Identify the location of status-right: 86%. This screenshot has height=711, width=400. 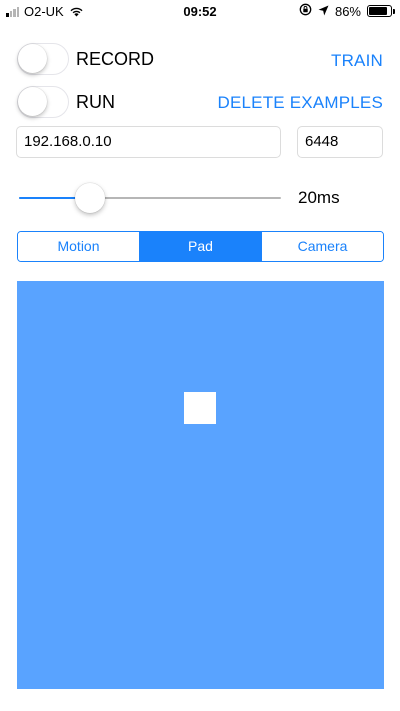
(347, 11).